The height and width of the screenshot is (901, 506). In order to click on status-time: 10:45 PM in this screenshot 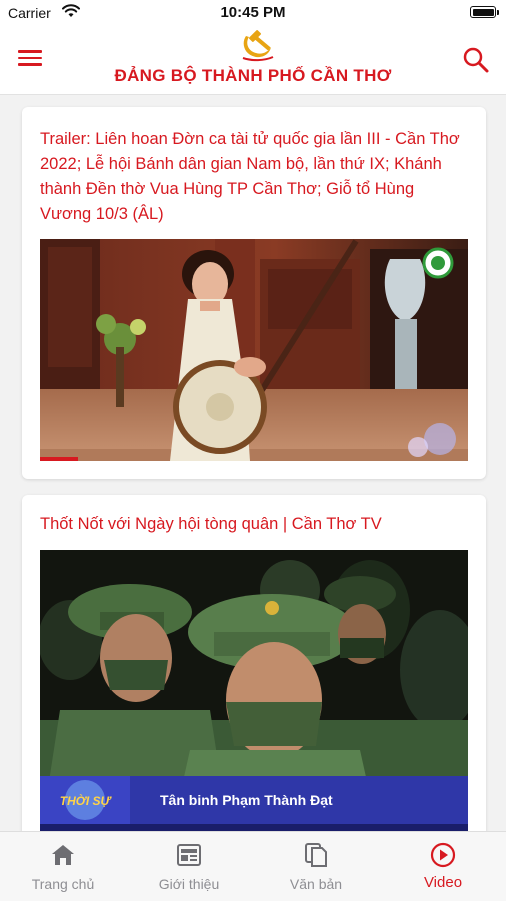, I will do `click(253, 12)`.